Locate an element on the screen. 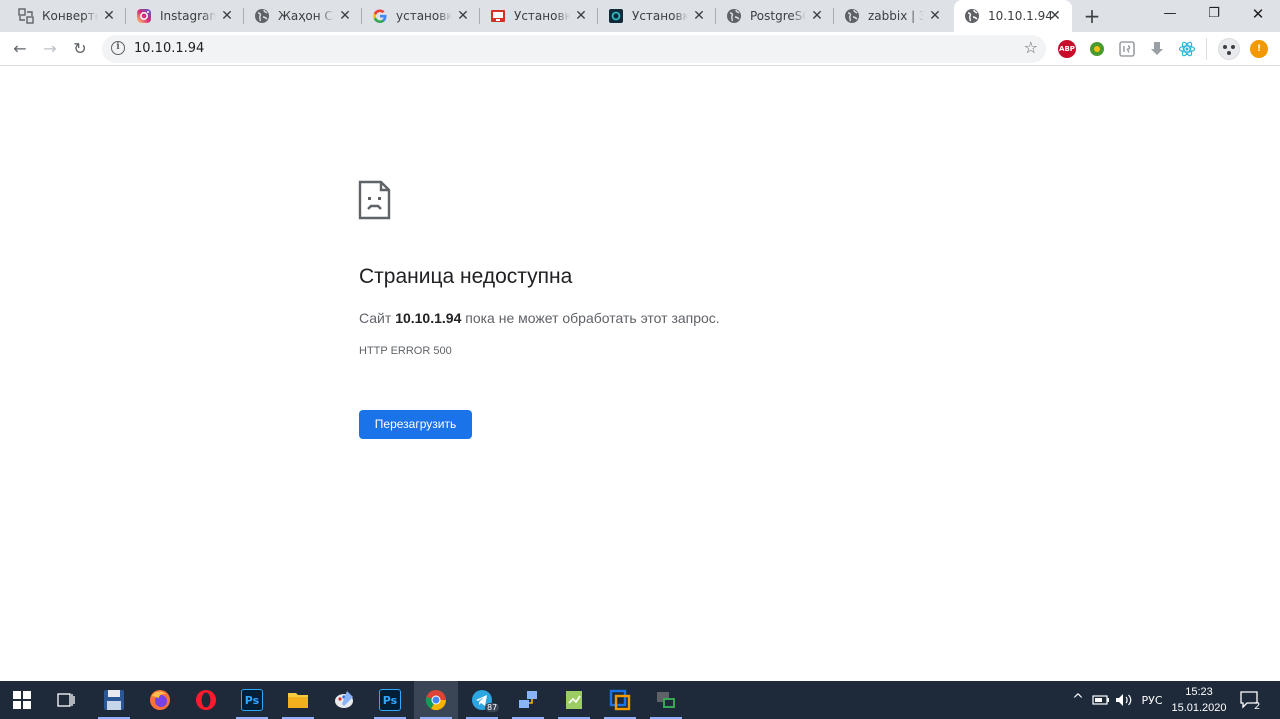 This screenshot has width=1280, height=719. windows-logo-icon is located at coordinates (22, 700).